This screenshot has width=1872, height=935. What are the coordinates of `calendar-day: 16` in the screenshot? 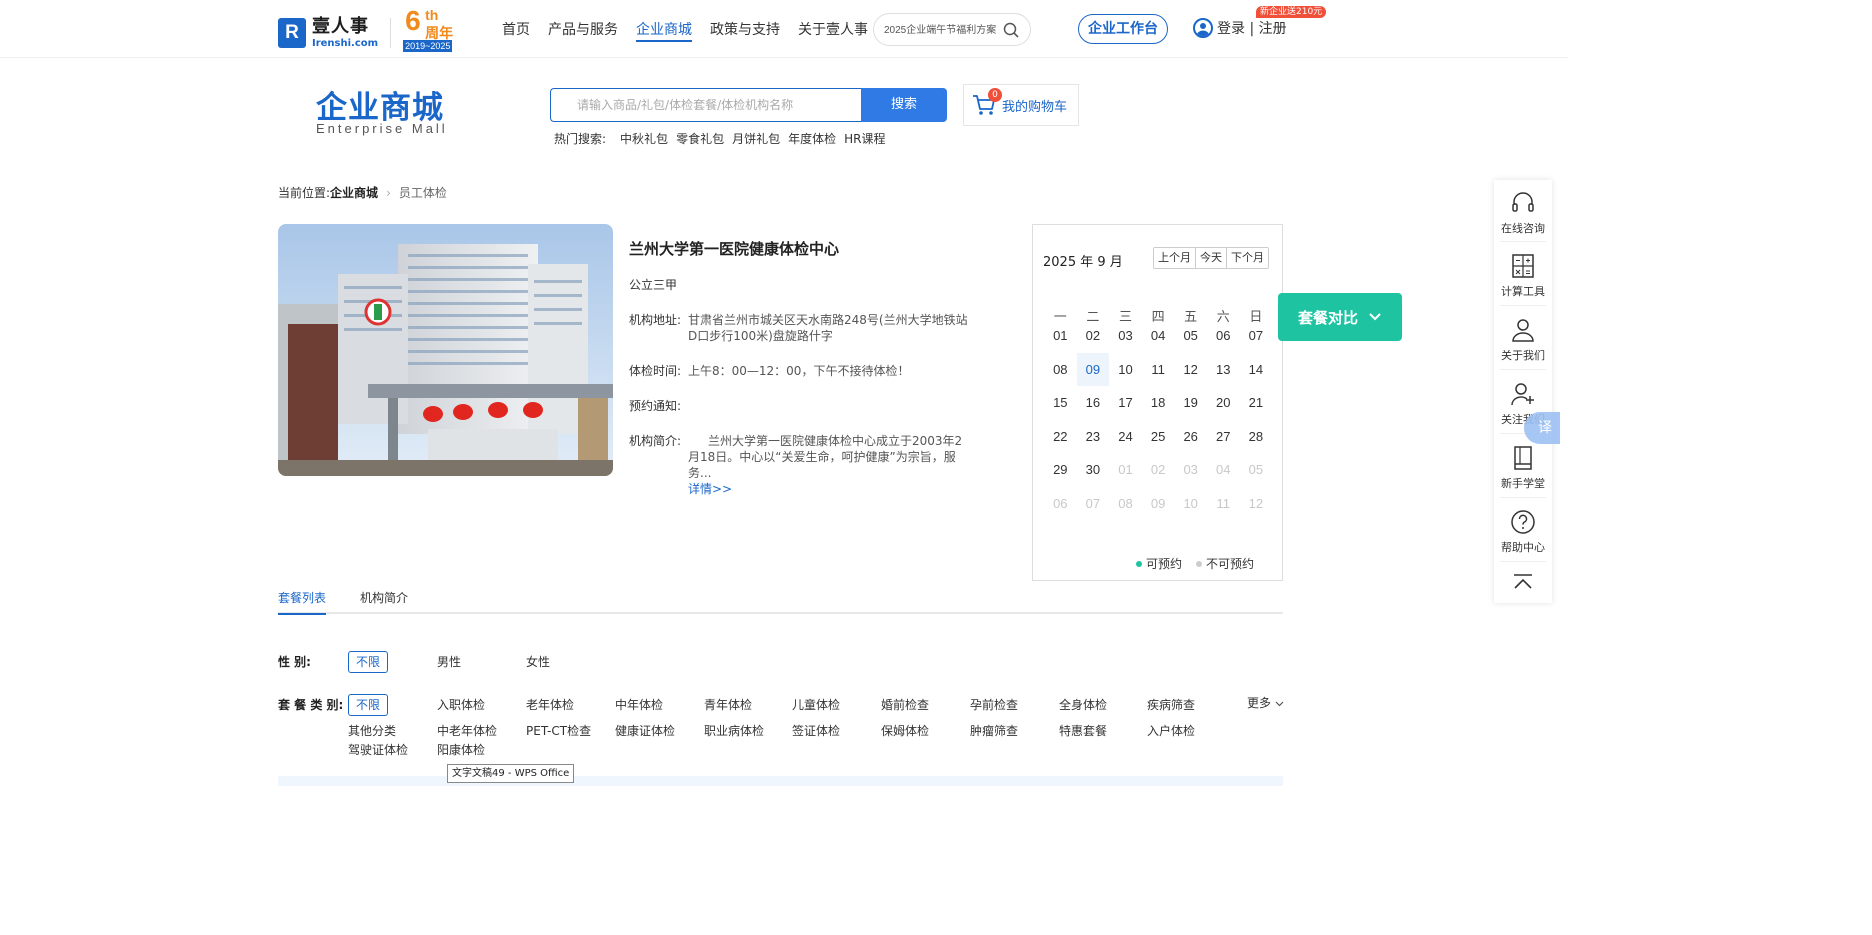 It's located at (1093, 403).